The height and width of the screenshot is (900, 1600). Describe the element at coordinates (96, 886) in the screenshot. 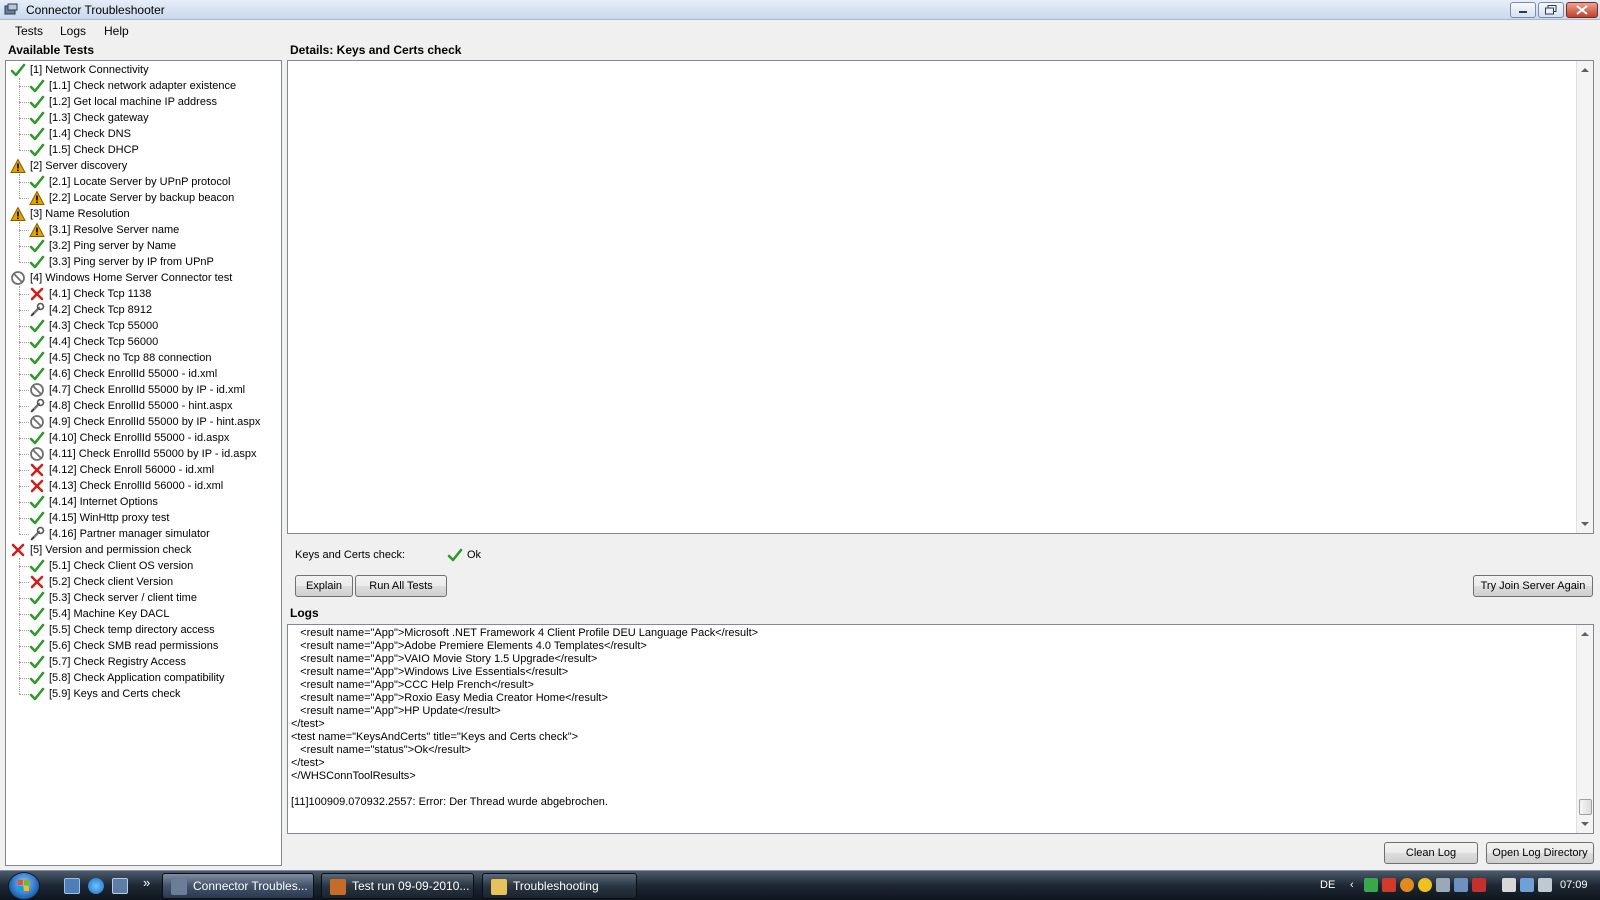

I see `internet-explorer-icon` at that location.